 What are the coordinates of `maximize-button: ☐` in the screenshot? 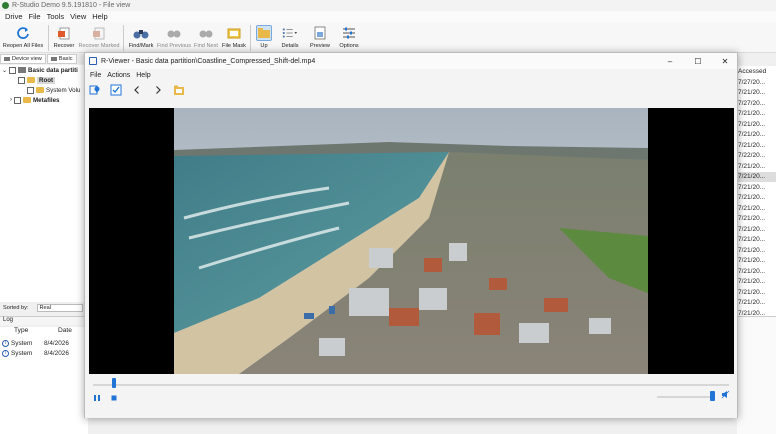 It's located at (698, 61).